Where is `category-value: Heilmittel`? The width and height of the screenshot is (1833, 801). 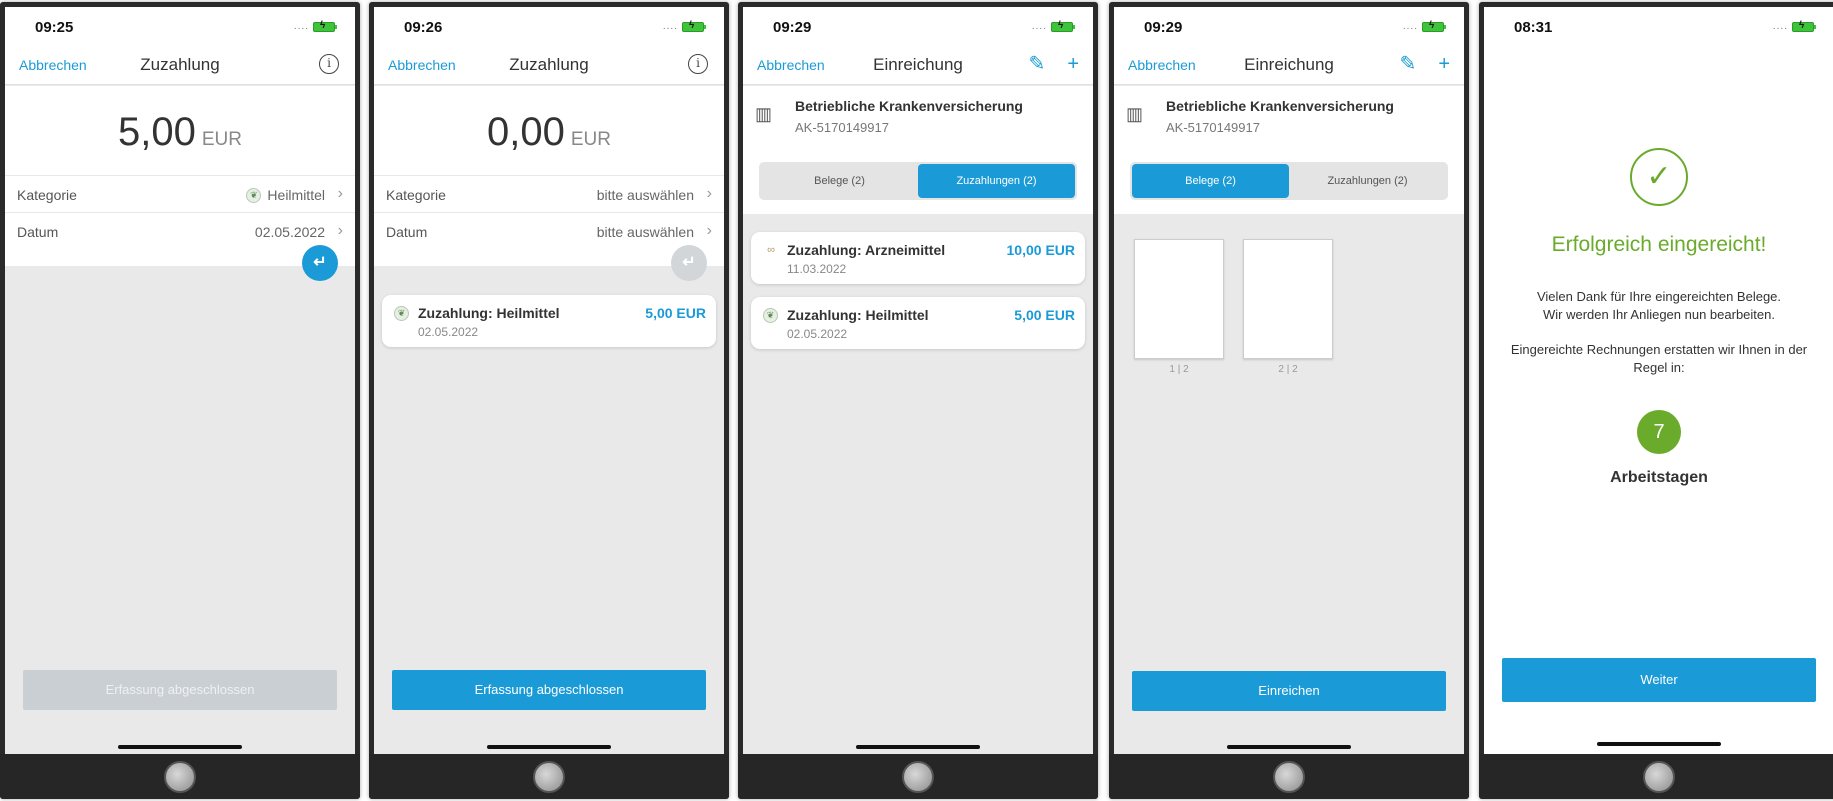
category-value: Heilmittel is located at coordinates (296, 195).